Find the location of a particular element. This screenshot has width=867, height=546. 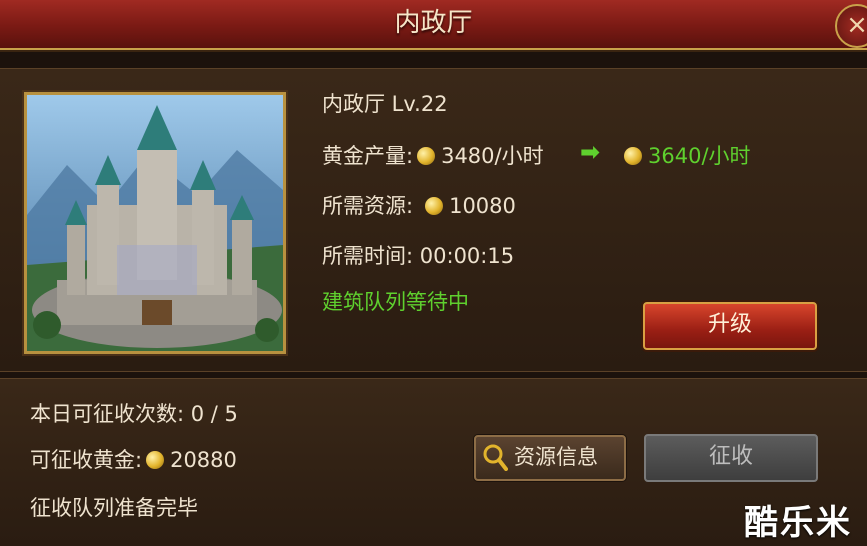

daily-collect-count-row: 本日可征收次数: 0 / 5 is located at coordinates (134, 413).